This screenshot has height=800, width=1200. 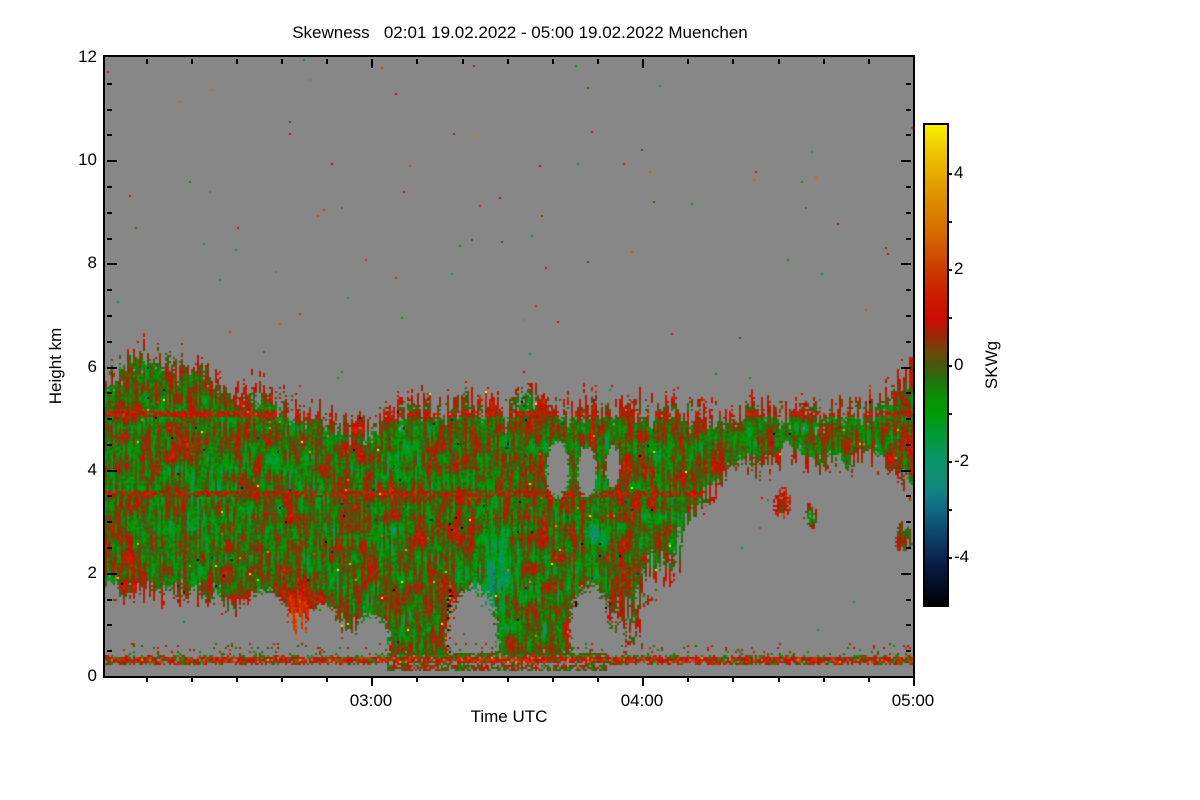 What do you see at coordinates (959, 268) in the screenshot?
I see `colorbar-tick-label: 2` at bounding box center [959, 268].